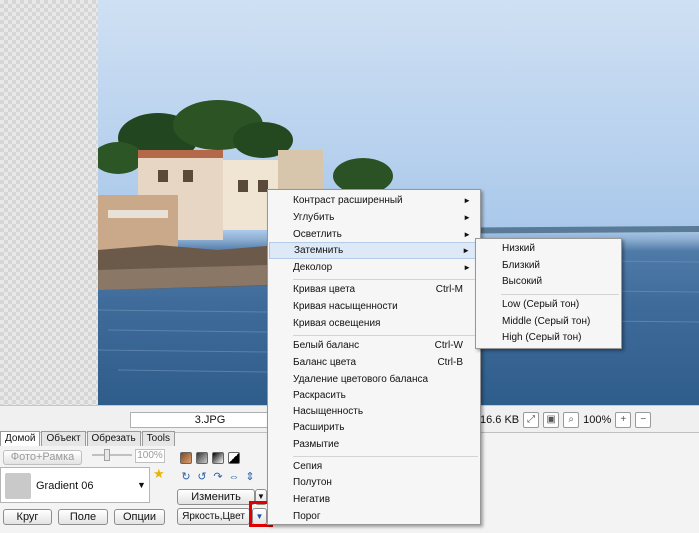 The width and height of the screenshot is (699, 533). I want to click on menu-item-extended-contrast: Контраст расширенный ►, so click(374, 200).